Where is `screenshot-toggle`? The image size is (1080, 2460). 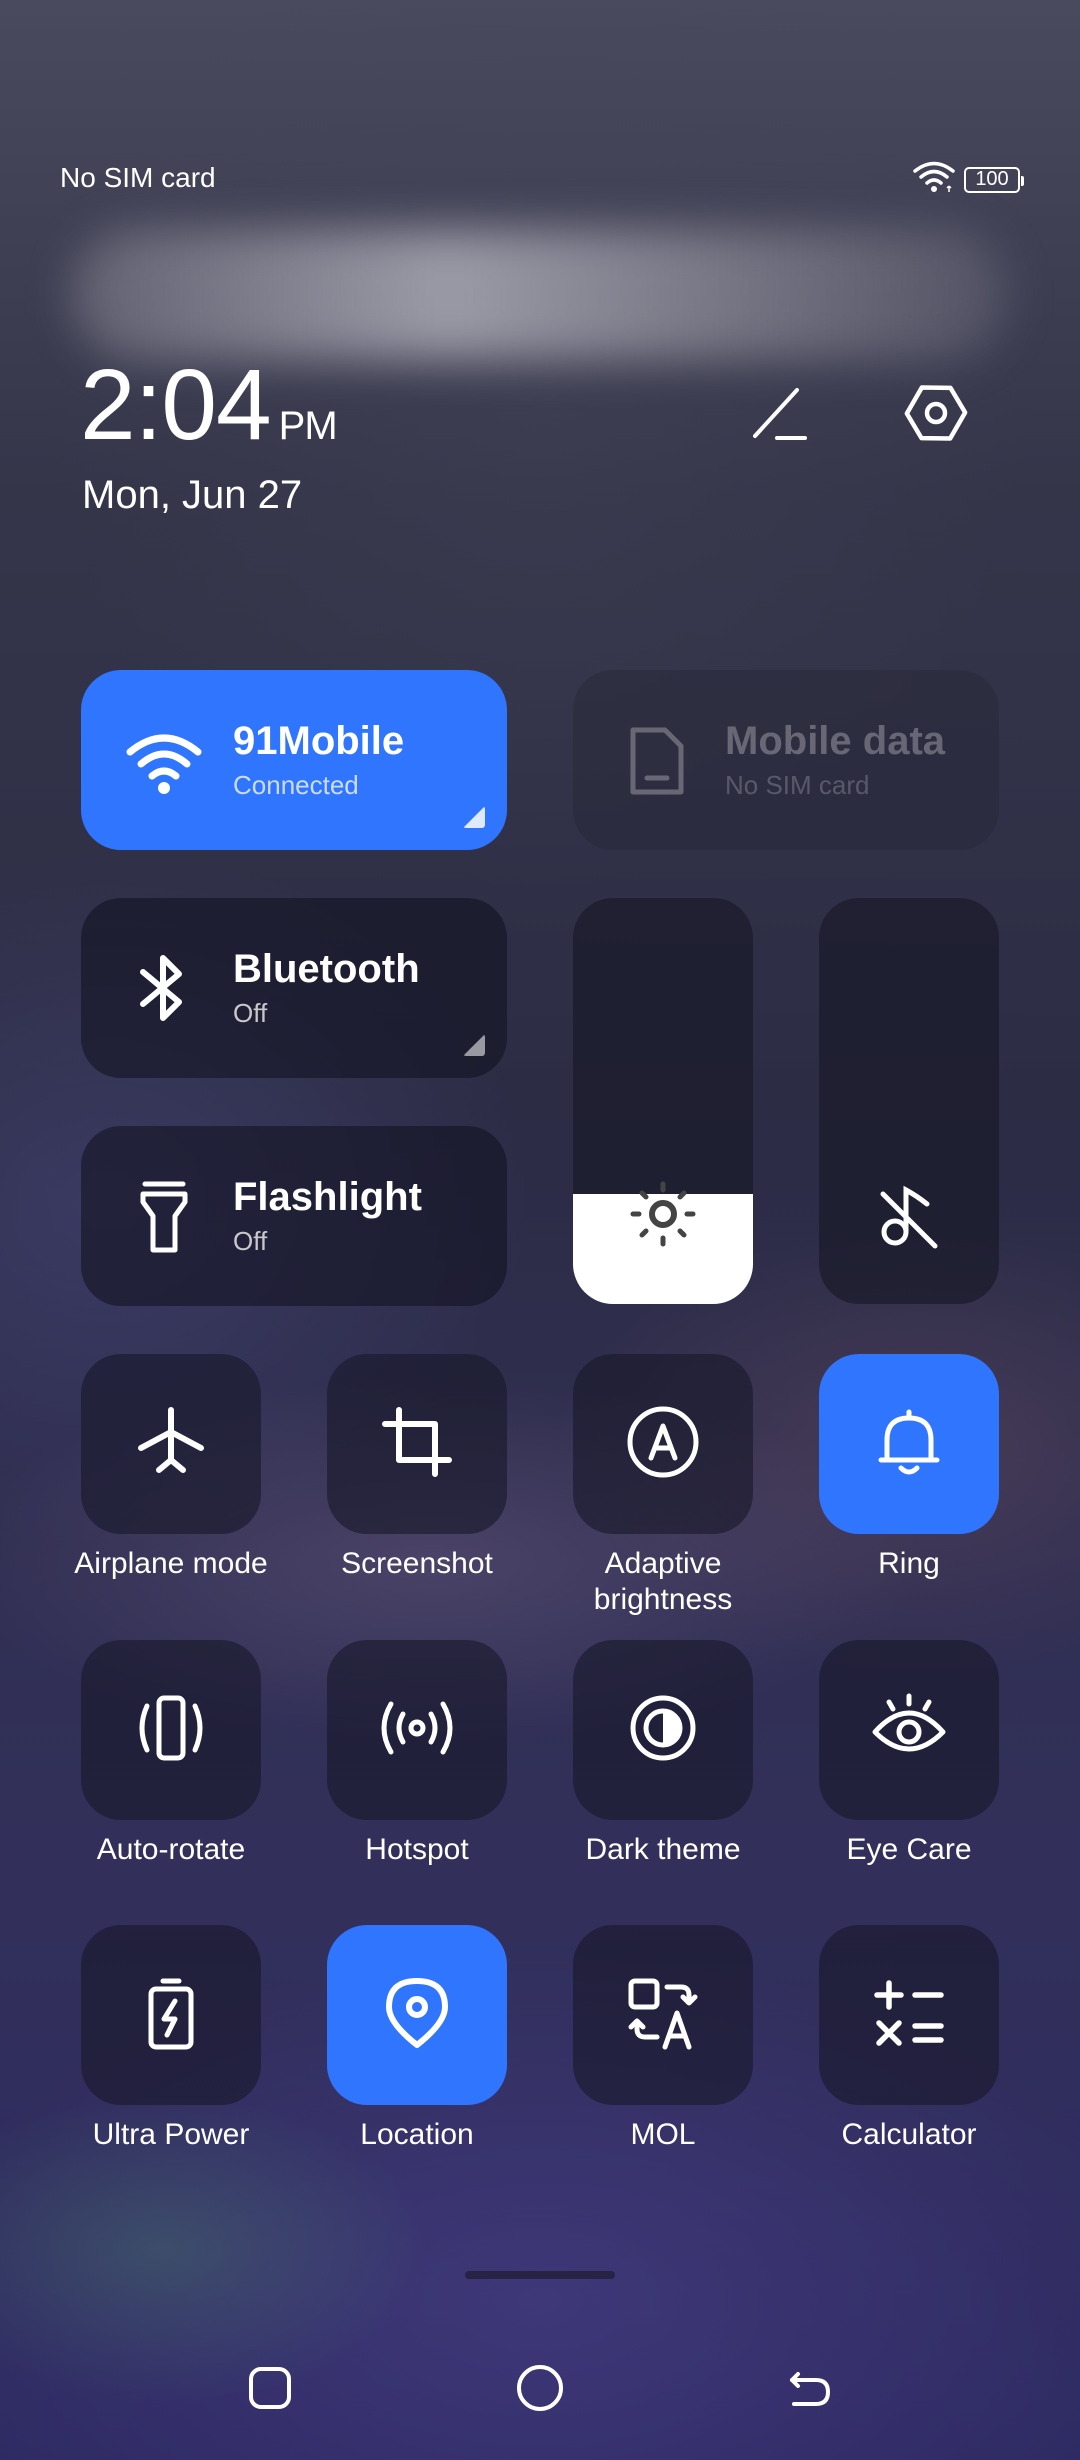
screenshot-toggle is located at coordinates (417, 1444).